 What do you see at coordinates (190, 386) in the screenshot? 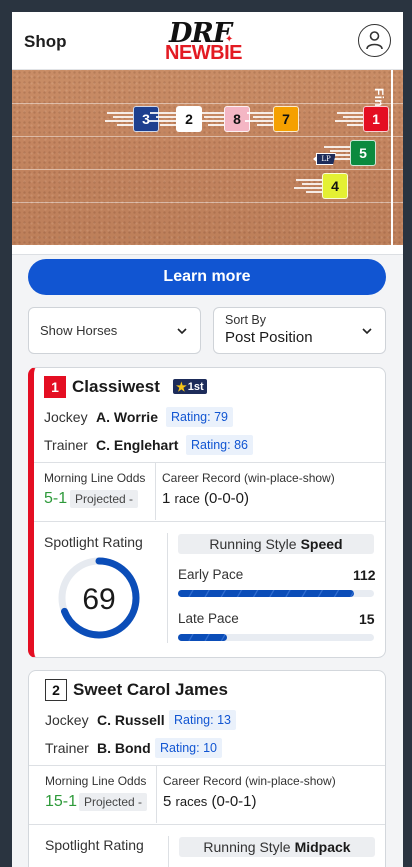
I see `first-place-badge: ★ 1st` at bounding box center [190, 386].